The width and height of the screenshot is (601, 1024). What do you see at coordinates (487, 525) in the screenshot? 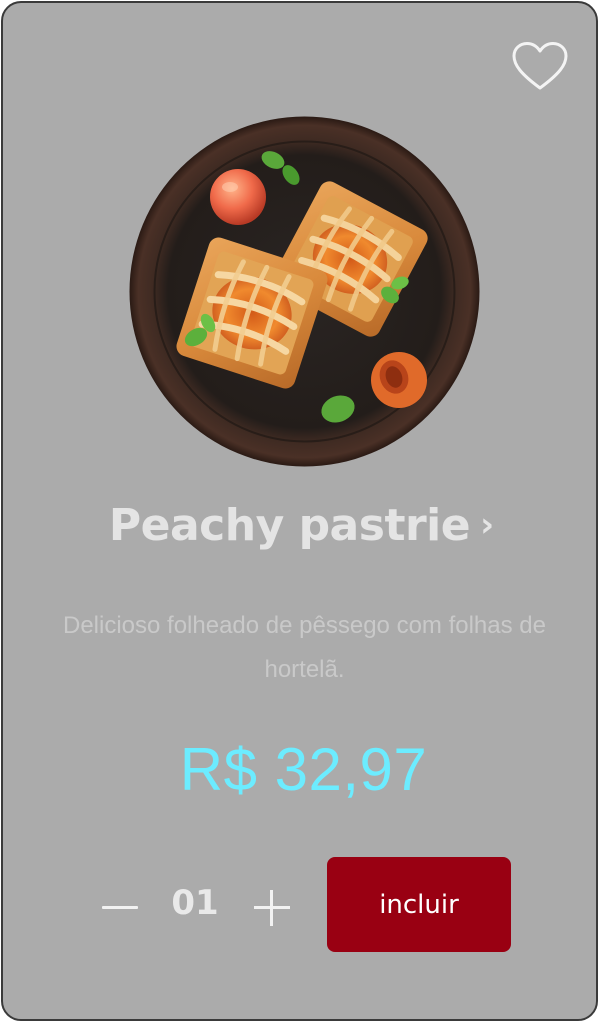
I see `chevron-right-icon: ›` at bounding box center [487, 525].